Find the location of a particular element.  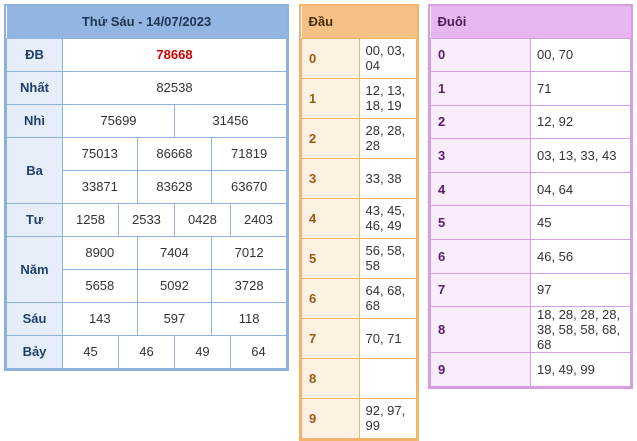

dau-key: 5 is located at coordinates (330, 258).